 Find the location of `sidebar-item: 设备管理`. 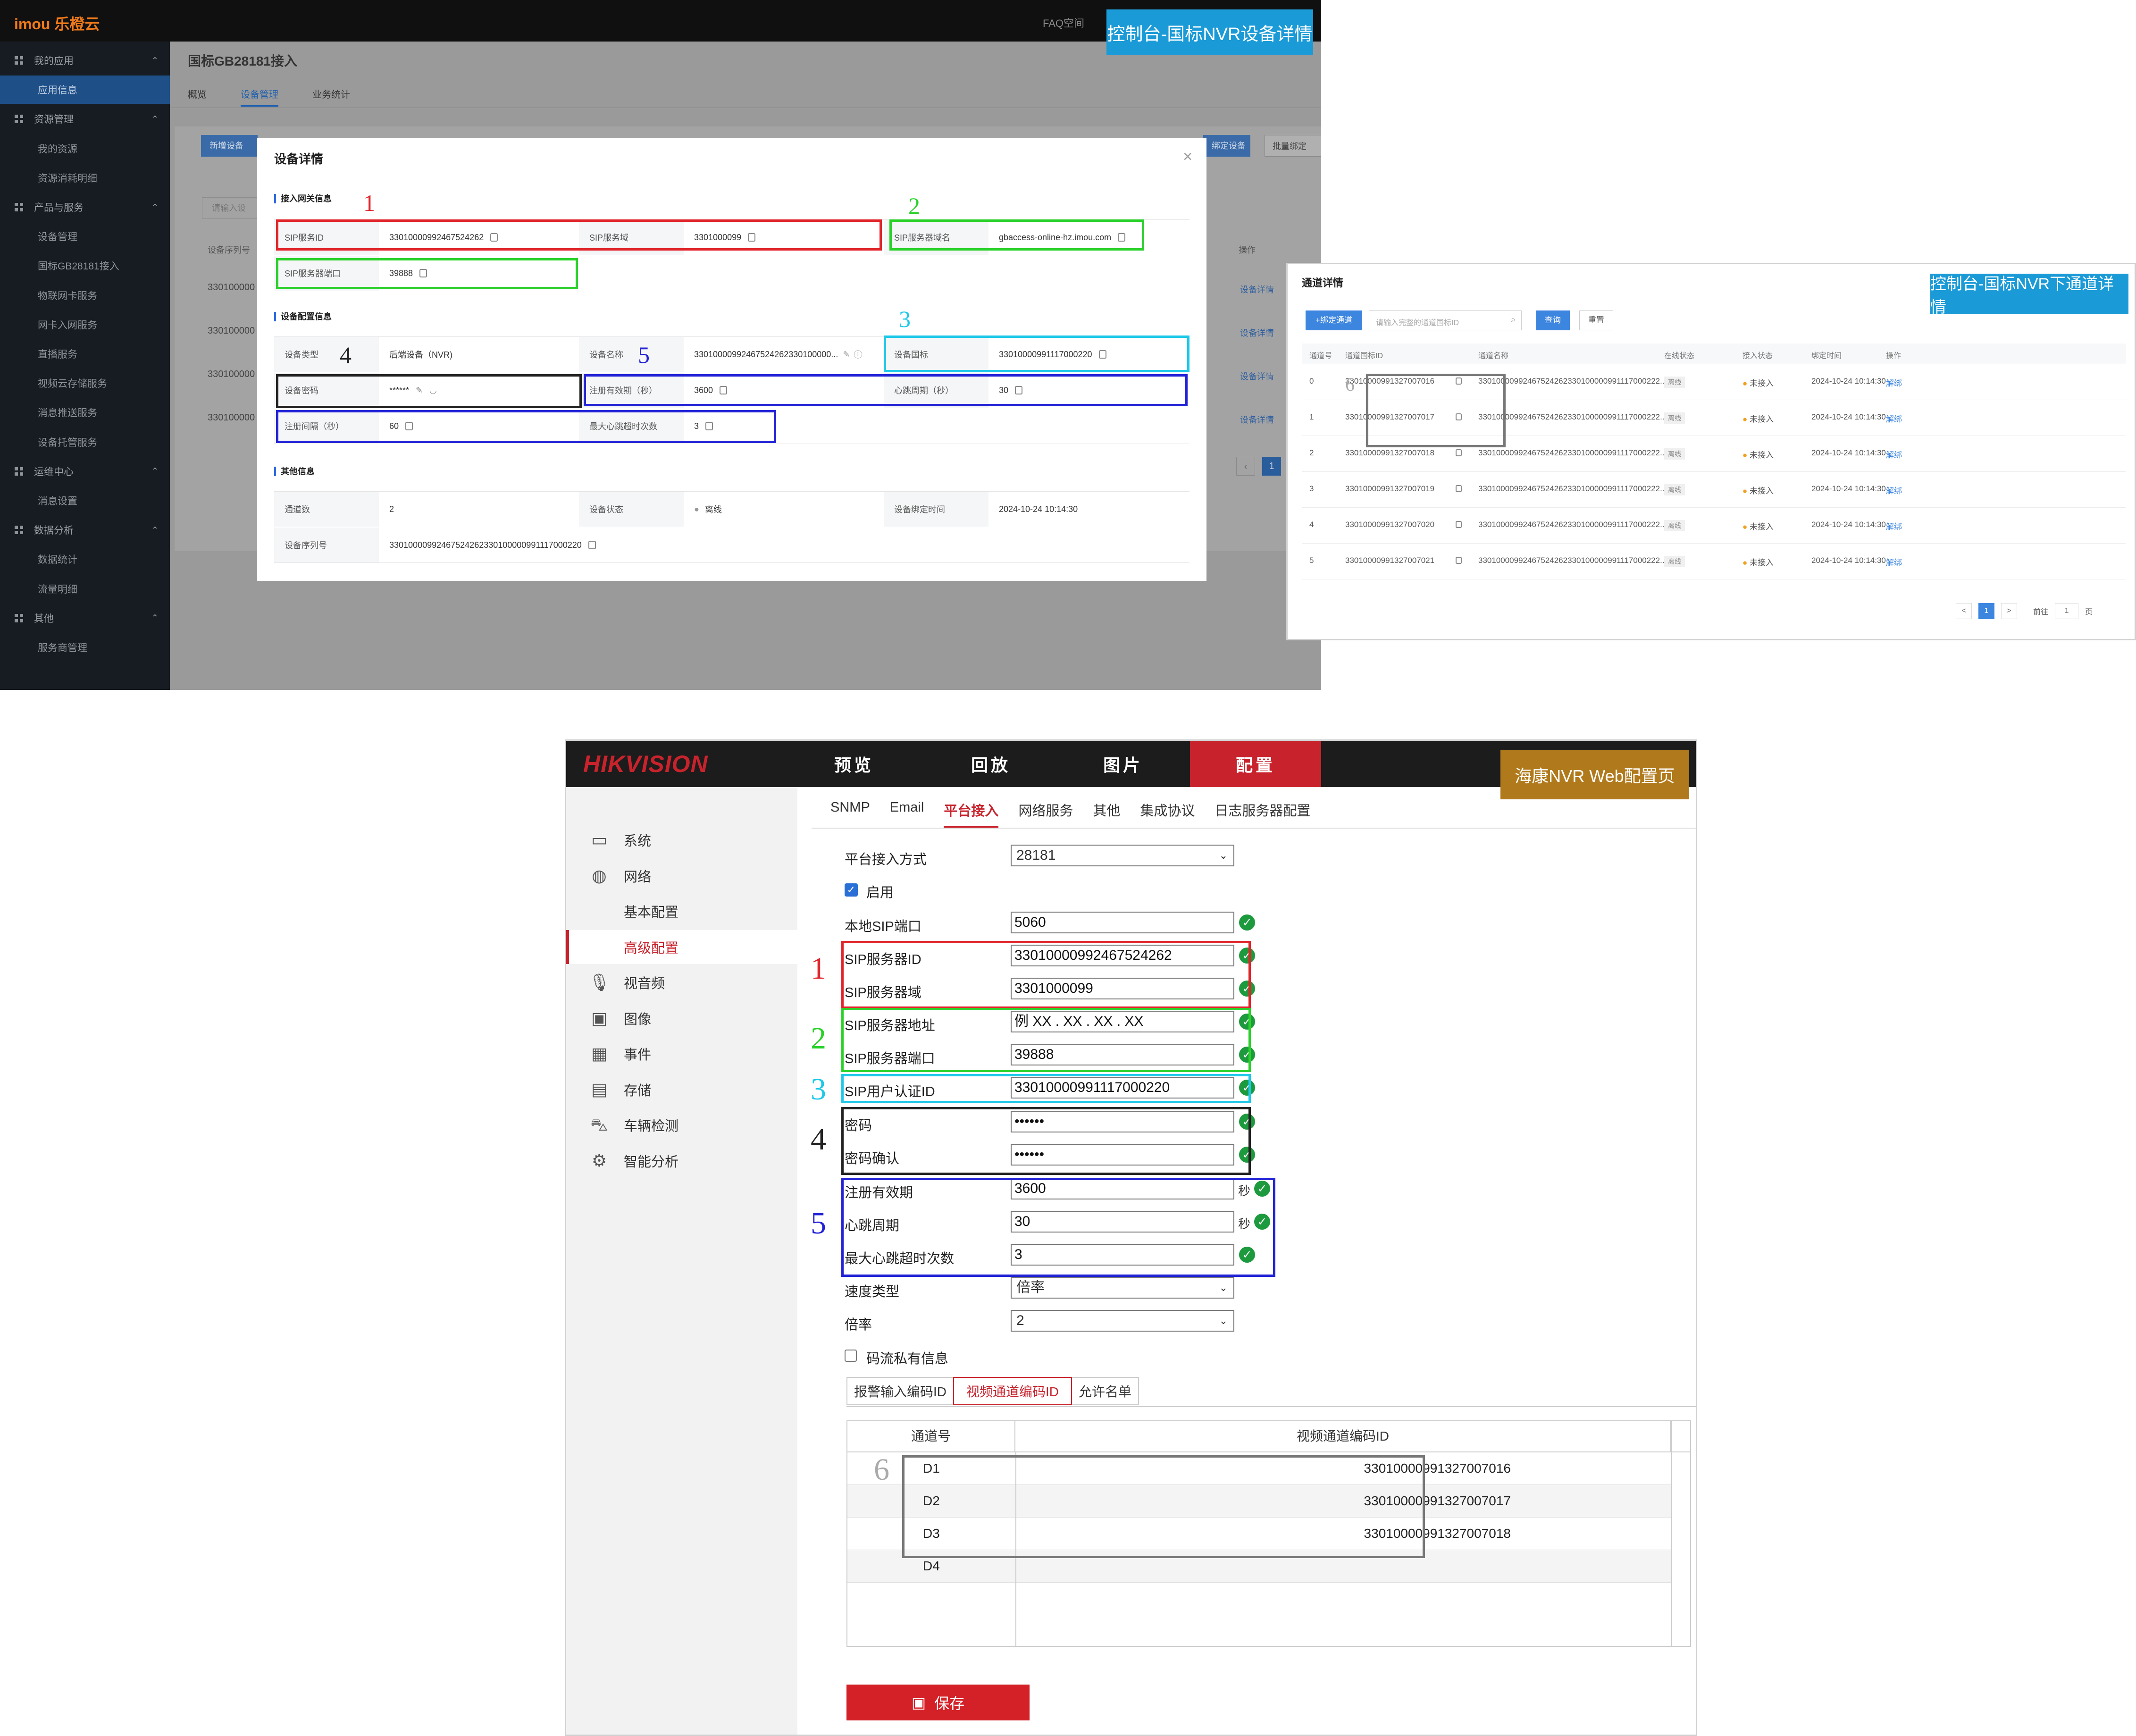

sidebar-item: 设备管理 is located at coordinates (85, 236).